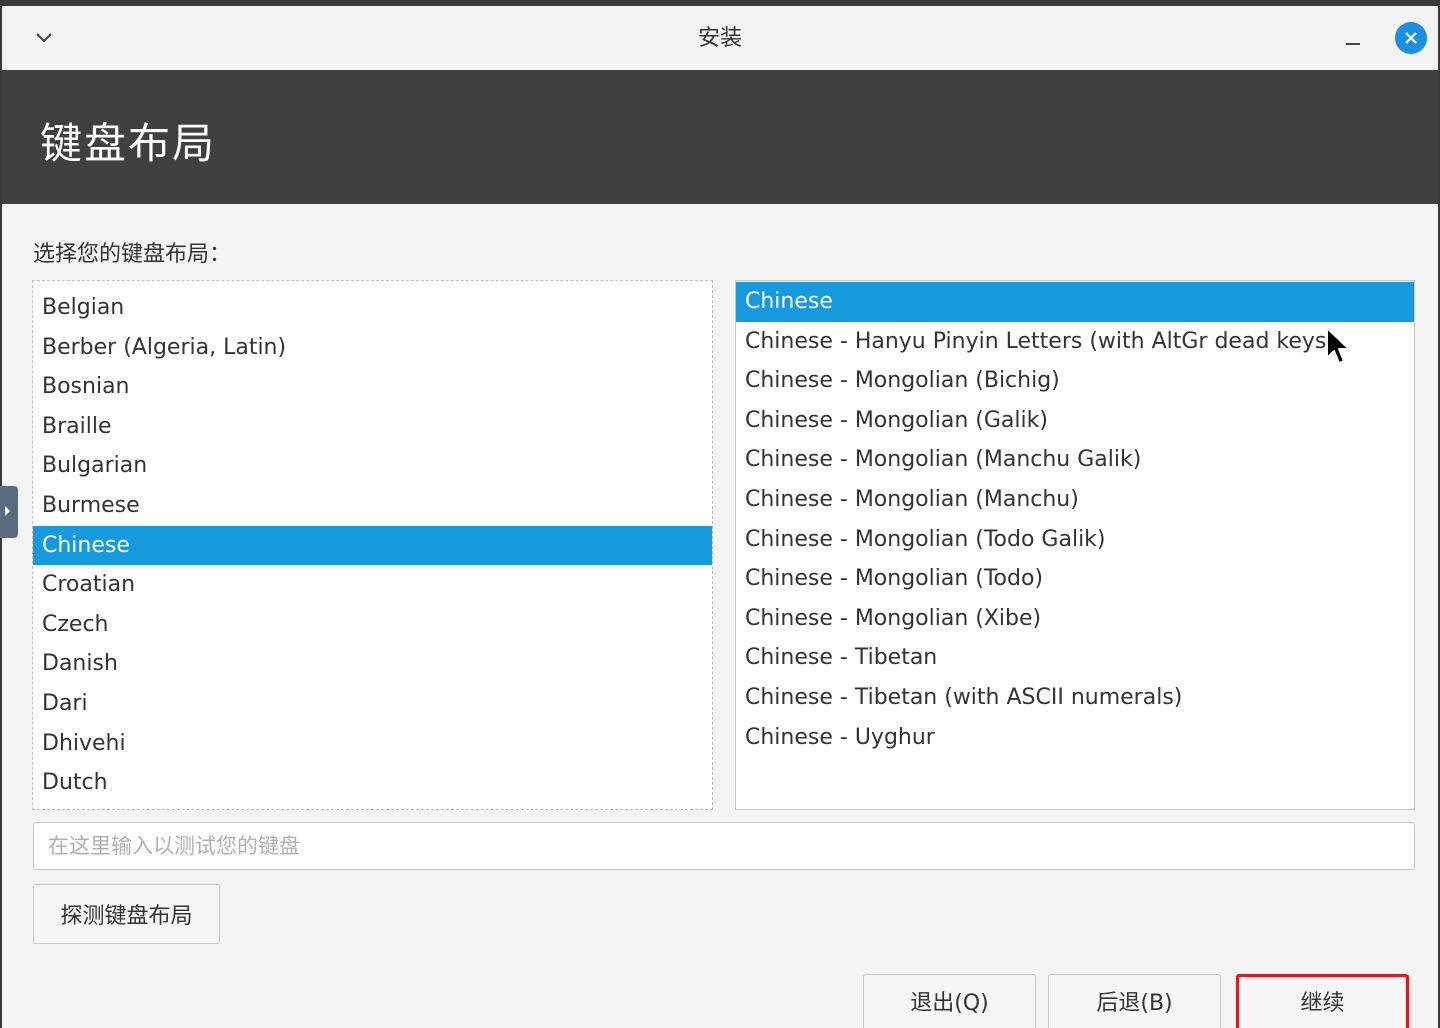  Describe the element at coordinates (372, 664) in the screenshot. I see `layout-list-item: Danish` at that location.